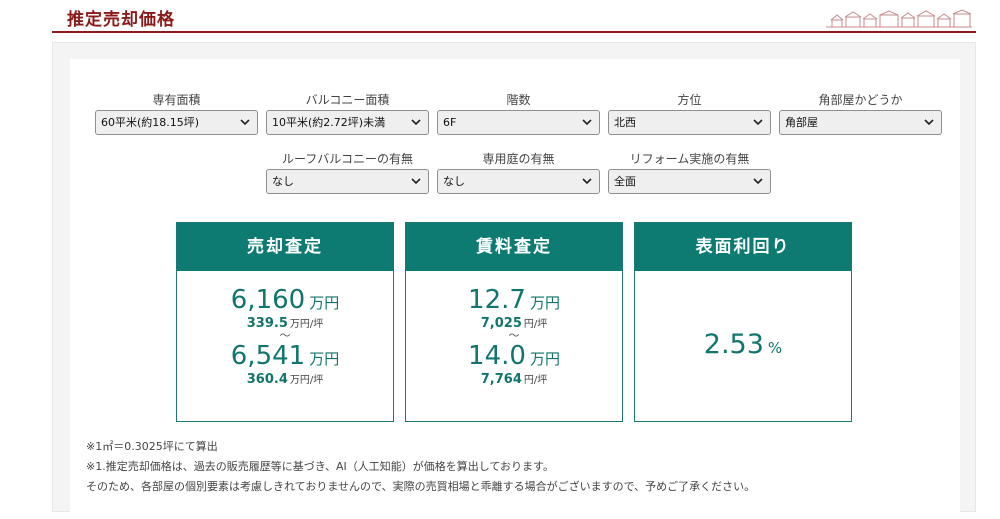  I want to click on direction-label: 方位, so click(689, 100).